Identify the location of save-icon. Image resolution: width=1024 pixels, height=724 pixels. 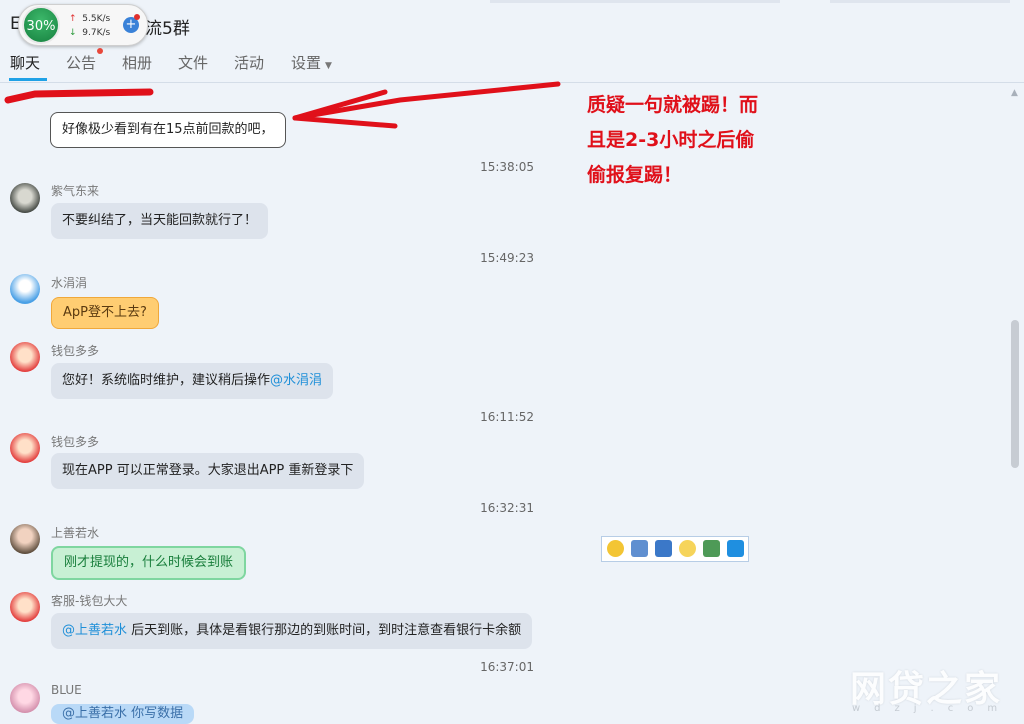
(639, 548).